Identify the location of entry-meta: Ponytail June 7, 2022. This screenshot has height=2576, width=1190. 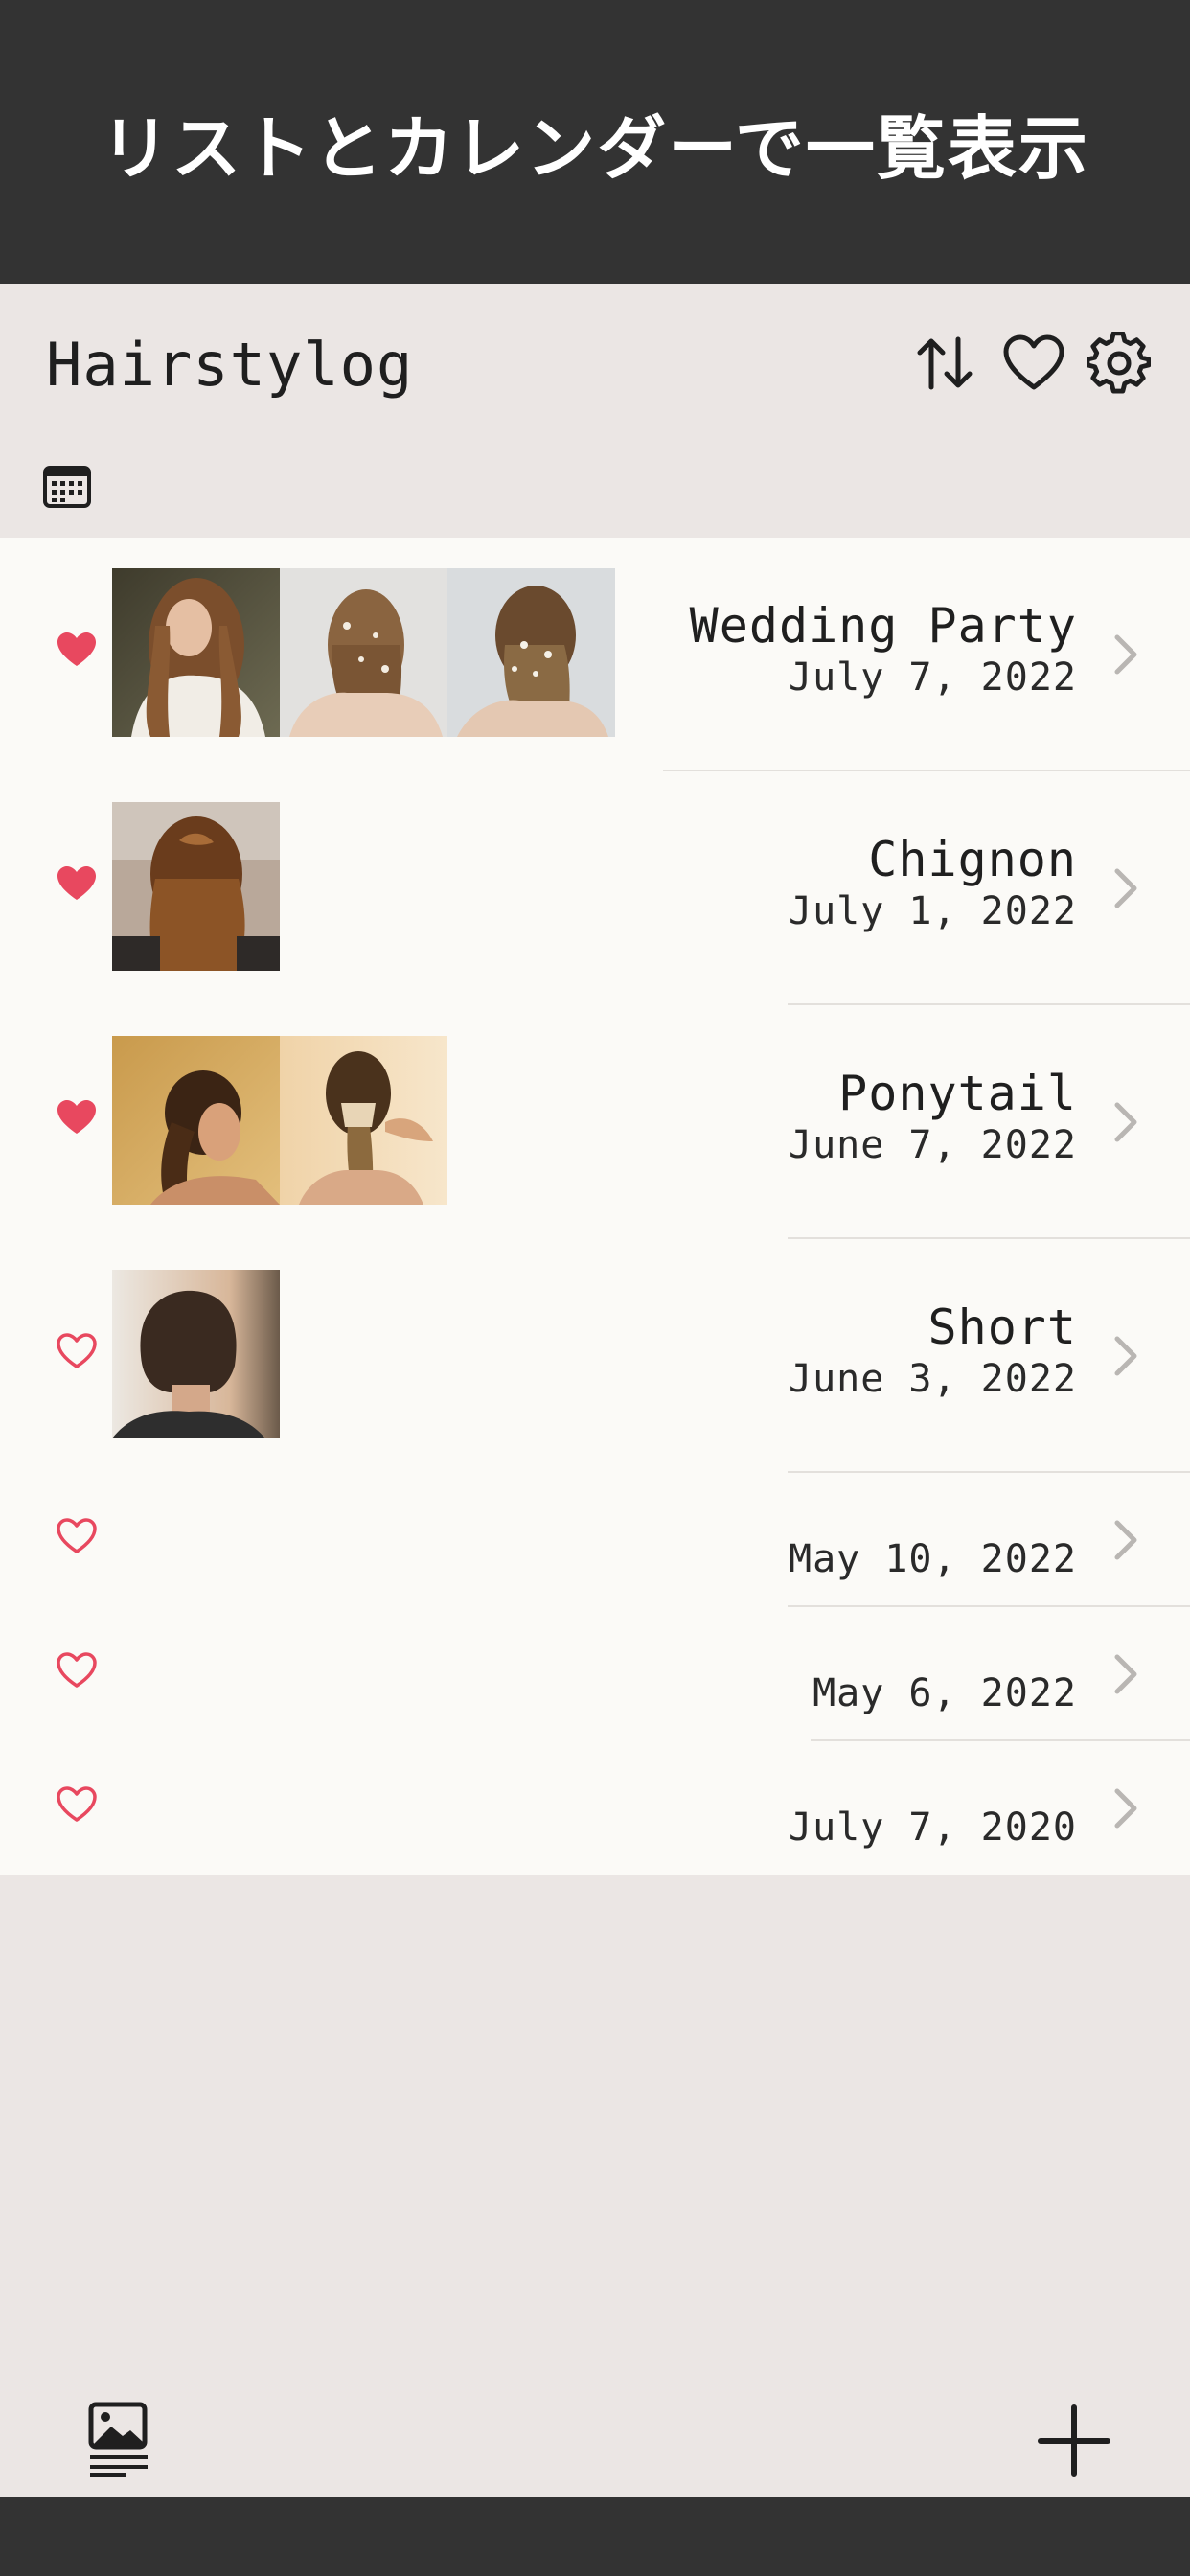
(933, 1116).